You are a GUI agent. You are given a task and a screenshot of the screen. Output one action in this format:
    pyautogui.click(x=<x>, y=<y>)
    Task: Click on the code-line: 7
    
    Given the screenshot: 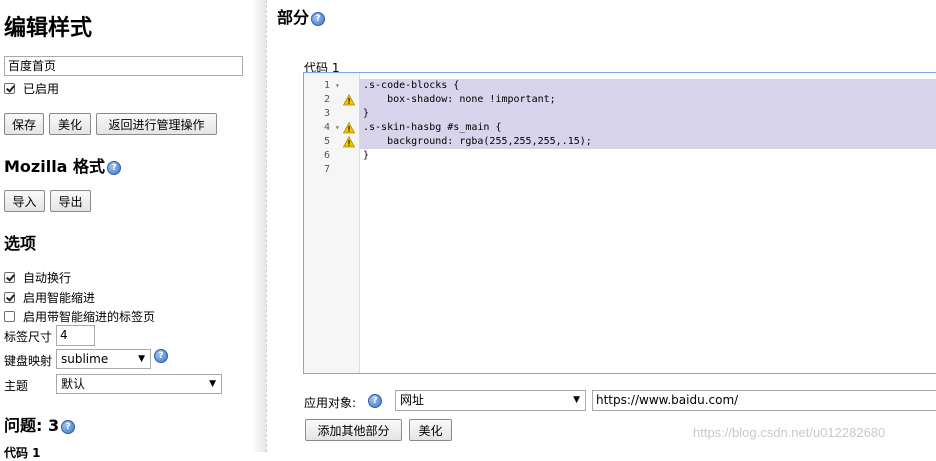 What is the action you would take?
    pyautogui.click(x=620, y=170)
    